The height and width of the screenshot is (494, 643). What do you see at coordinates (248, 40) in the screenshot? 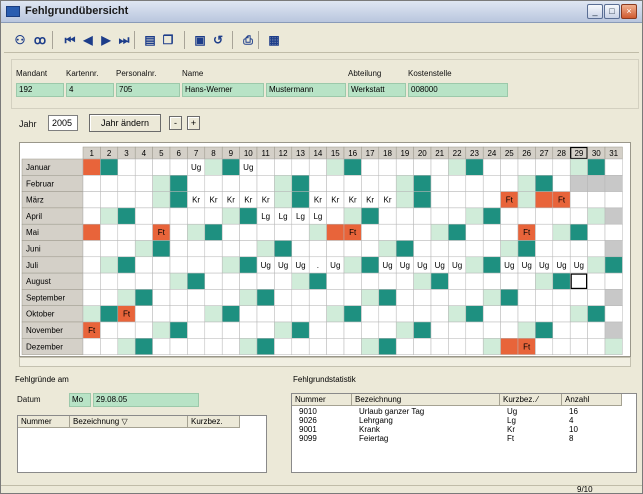
I see `print-icon: ⎙` at bounding box center [248, 40].